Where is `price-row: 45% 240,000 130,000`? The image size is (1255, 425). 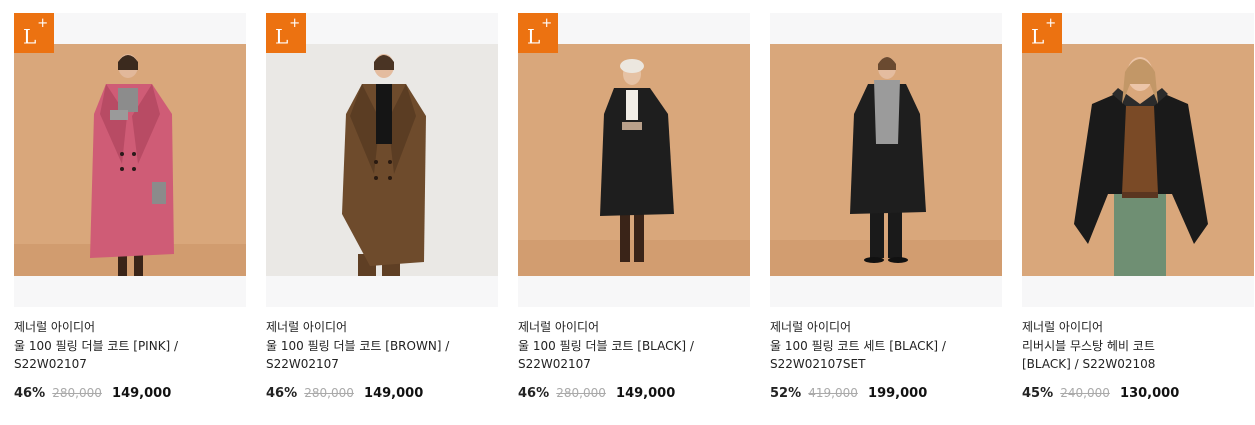 price-row: 45% 240,000 130,000 is located at coordinates (1138, 393).